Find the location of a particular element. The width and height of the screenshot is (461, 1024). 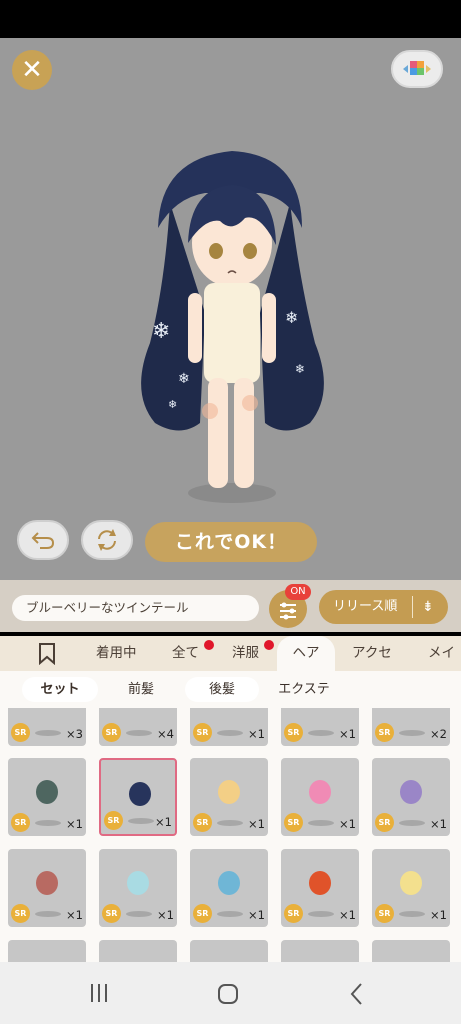

system-nav-bar is located at coordinates (230, 993).